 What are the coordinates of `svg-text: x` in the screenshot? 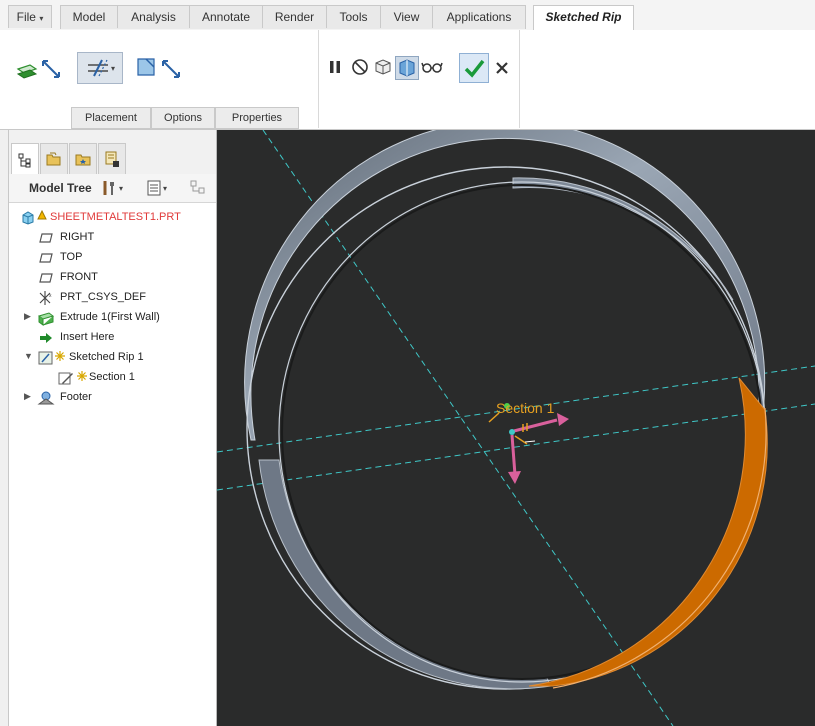 It's located at (50, 296).